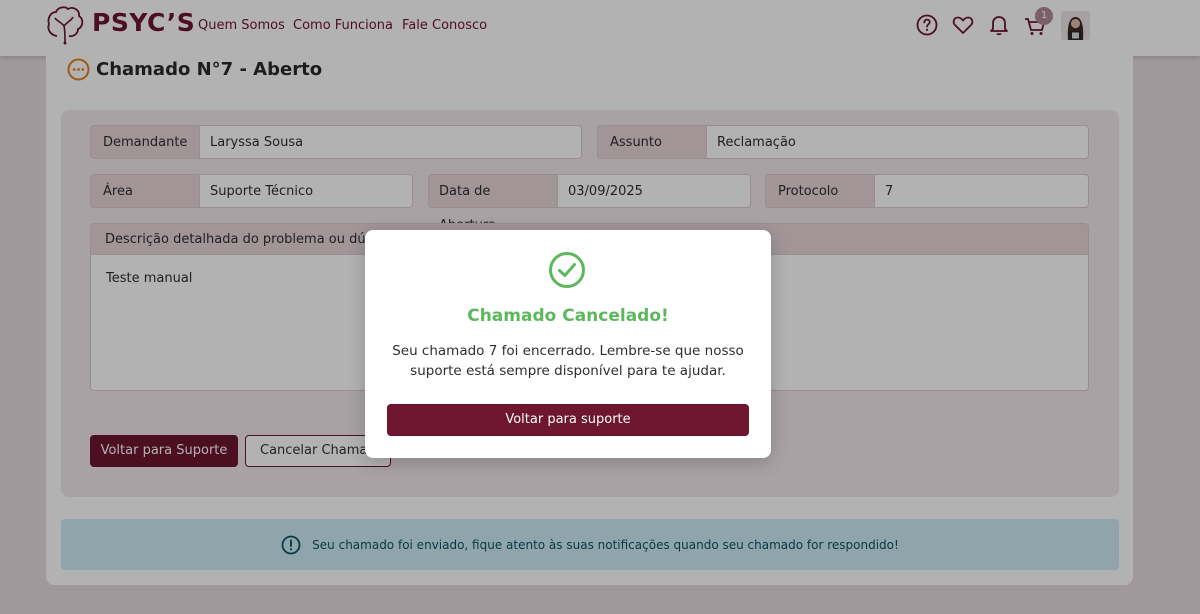 Image resolution: width=1200 pixels, height=614 pixels. What do you see at coordinates (567, 270) in the screenshot?
I see `check-circle-icon` at bounding box center [567, 270].